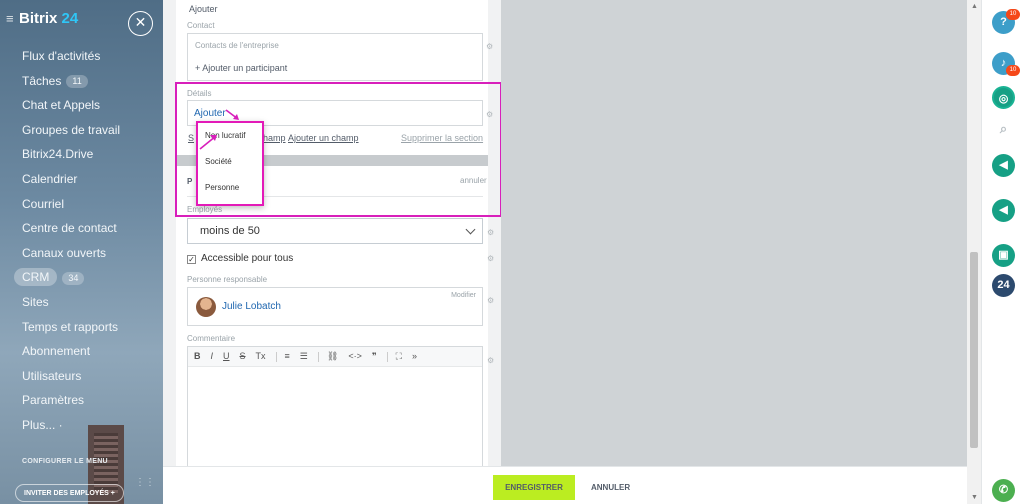  Describe the element at coordinates (1003, 490) in the screenshot. I see `phone-icon: ✆` at that location.